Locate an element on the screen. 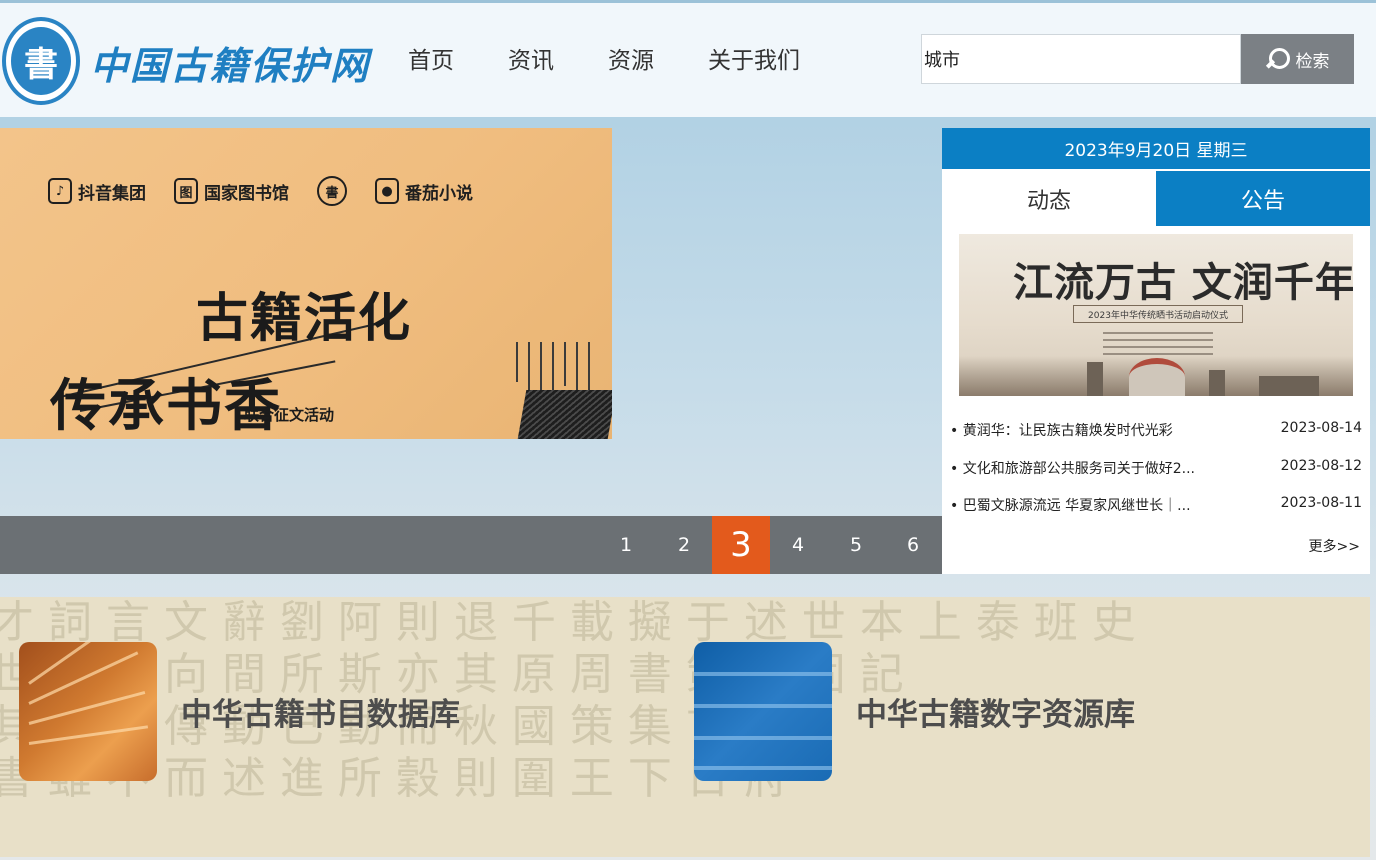 This screenshot has height=860, width=1376. catalog-thumbnail is located at coordinates (88, 711).